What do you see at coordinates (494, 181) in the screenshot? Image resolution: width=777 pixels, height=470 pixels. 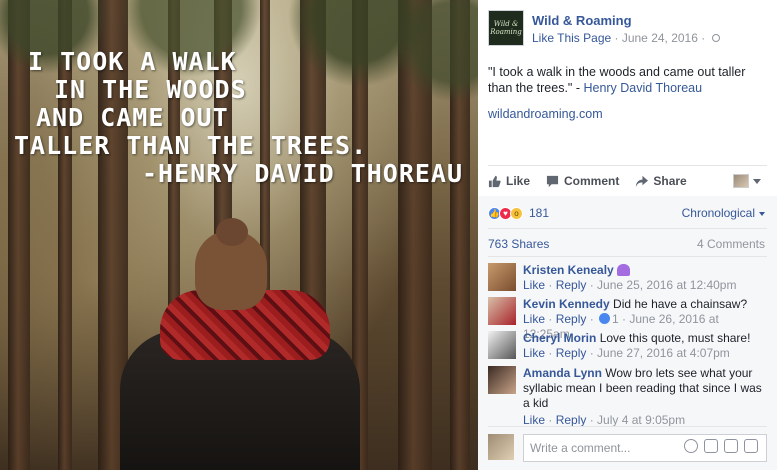 I see `thumbs-up-icon` at bounding box center [494, 181].